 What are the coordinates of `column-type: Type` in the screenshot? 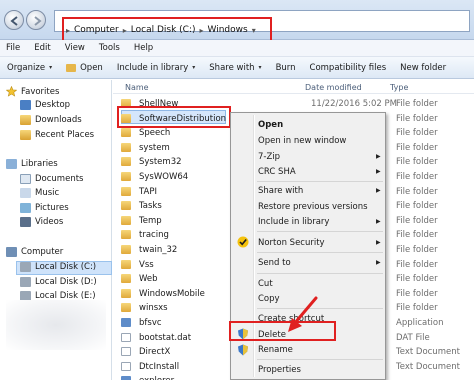 It's located at (399, 87).